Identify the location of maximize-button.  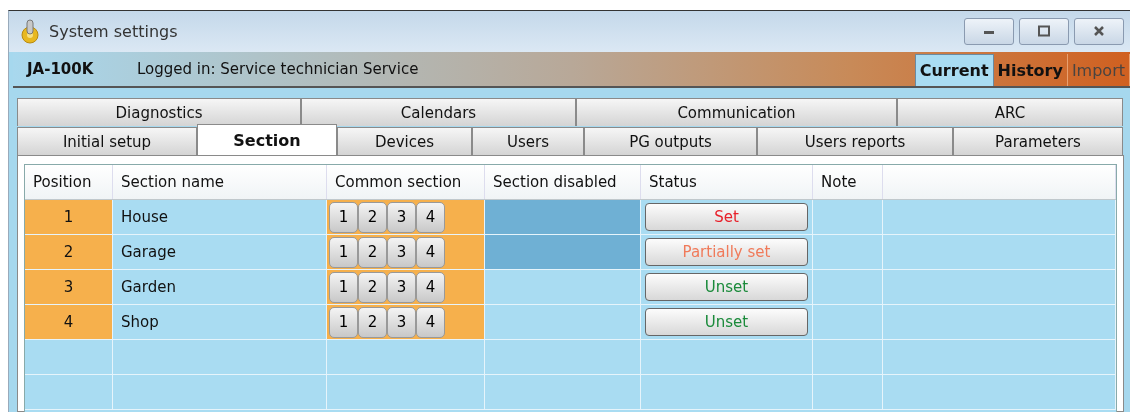
(1044, 31).